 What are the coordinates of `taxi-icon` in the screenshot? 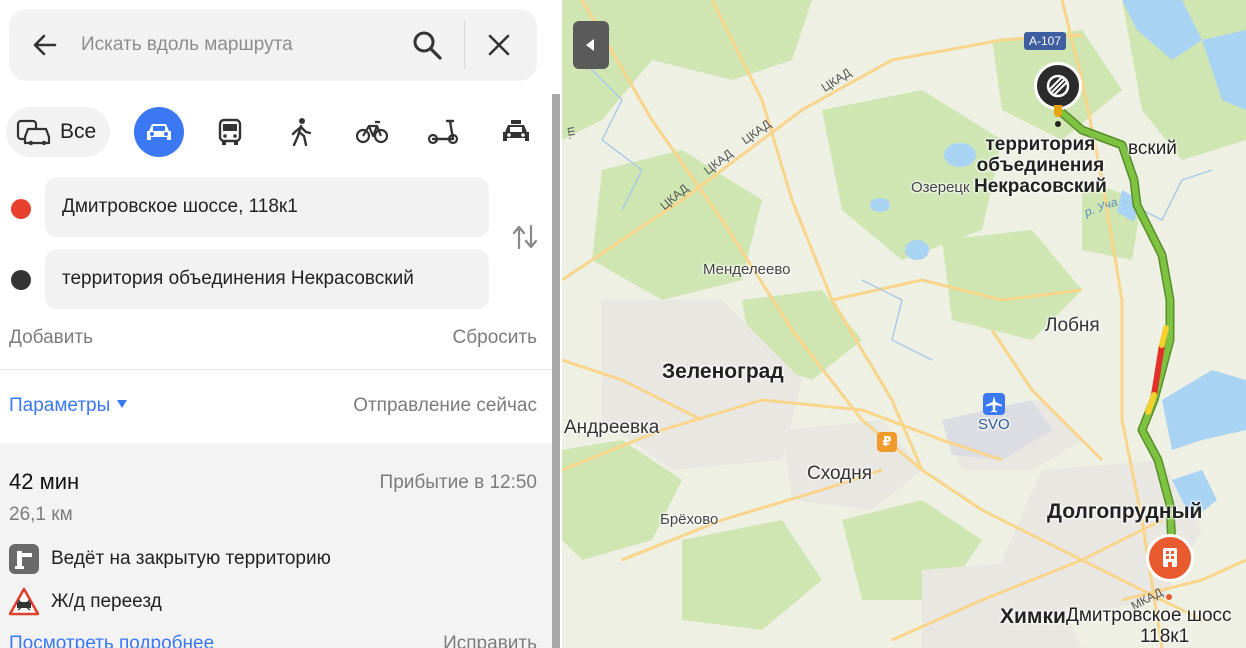 It's located at (516, 130).